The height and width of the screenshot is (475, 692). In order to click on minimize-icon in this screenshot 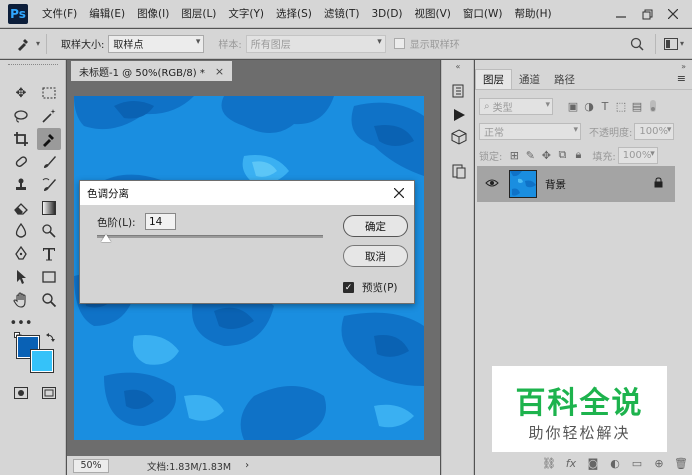, I will do `click(621, 14)`.